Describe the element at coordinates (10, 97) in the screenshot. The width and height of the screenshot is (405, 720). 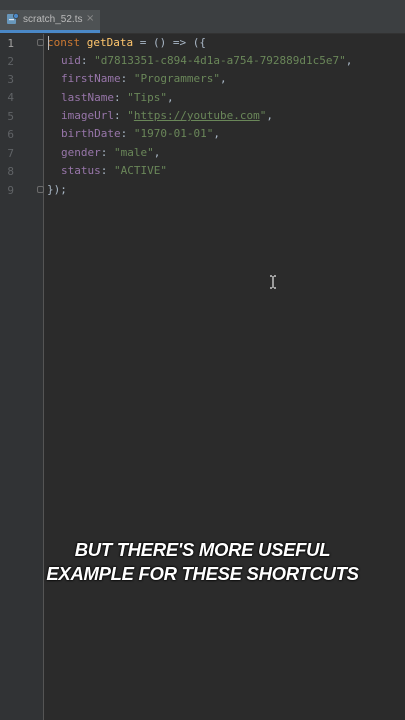
I see `line-number: 4` at that location.